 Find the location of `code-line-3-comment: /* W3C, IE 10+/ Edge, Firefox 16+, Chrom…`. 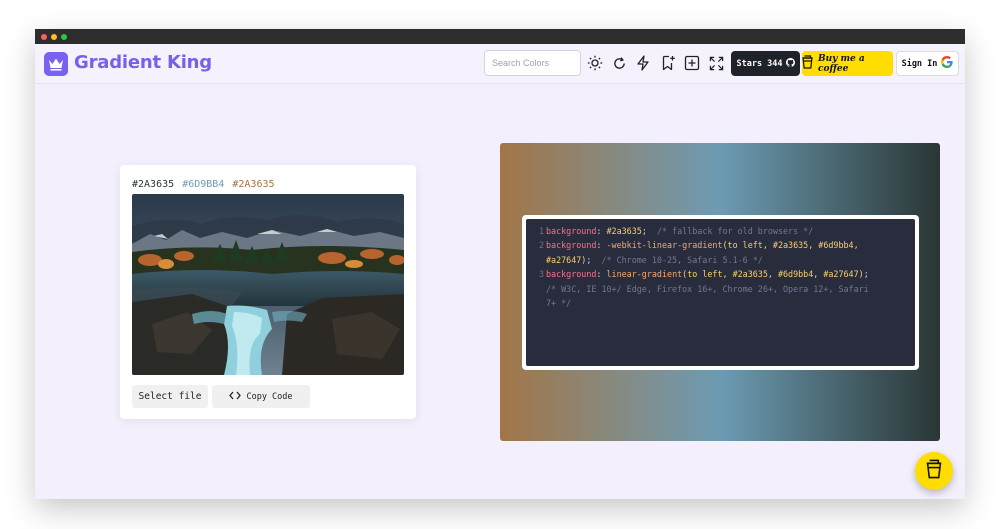

code-line-3-comment: /* W3C, IE 10+/ Edge, Firefox 16+, Chrom… is located at coordinates (707, 288).